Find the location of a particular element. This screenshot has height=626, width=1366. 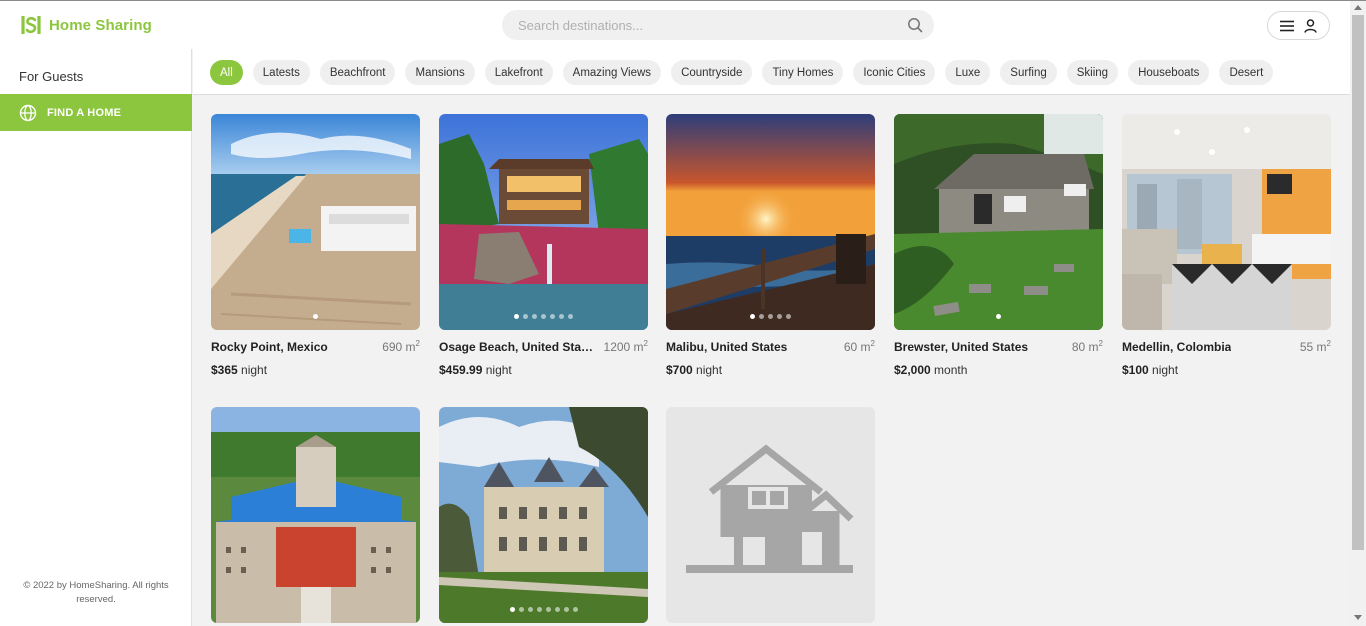

filter-chip-desert: Desert is located at coordinates (1246, 72).